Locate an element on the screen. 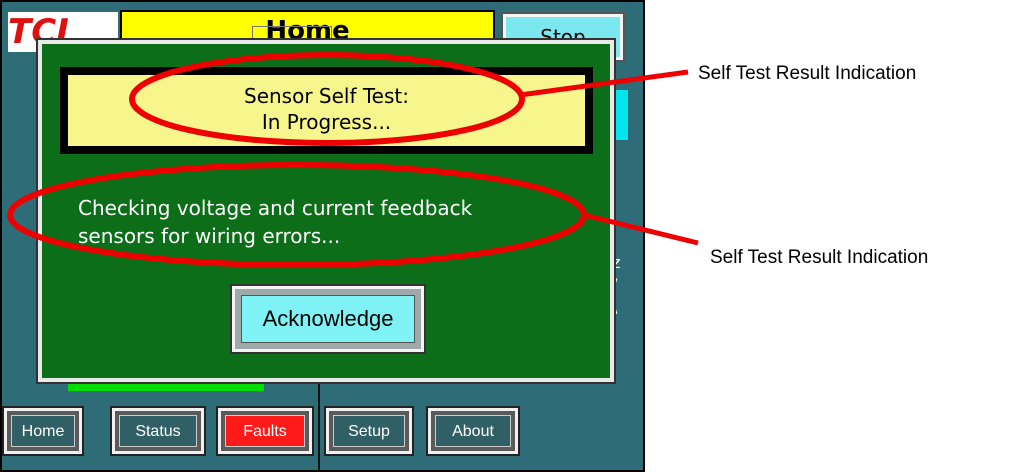 The width and height of the screenshot is (1034, 472). callout-label-bottom: Self Test Result Indication is located at coordinates (819, 257).